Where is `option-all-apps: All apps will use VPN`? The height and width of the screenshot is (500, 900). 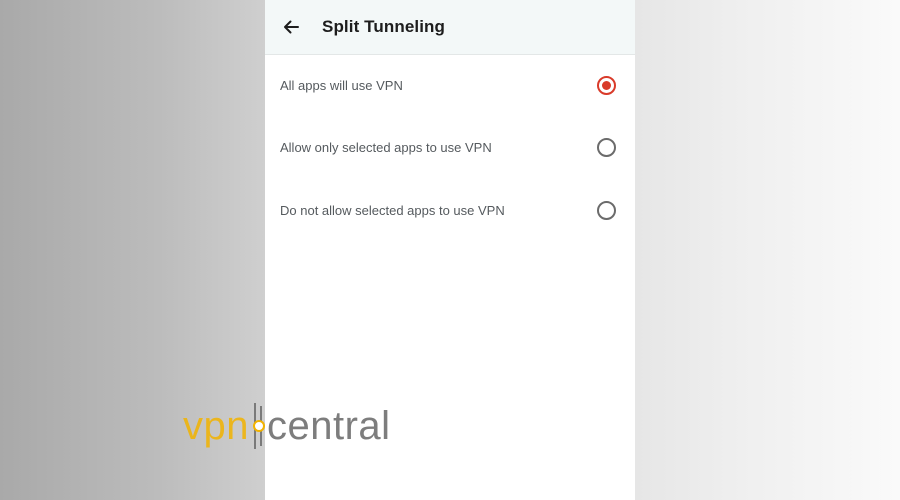
option-all-apps: All apps will use VPN is located at coordinates (450, 85).